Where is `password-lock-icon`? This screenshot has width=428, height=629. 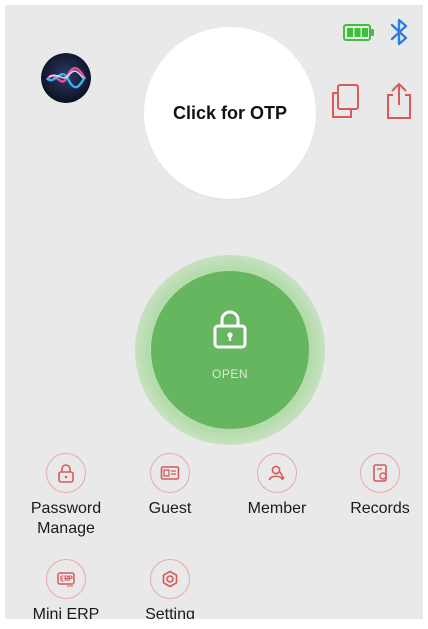
password-lock-icon is located at coordinates (66, 473).